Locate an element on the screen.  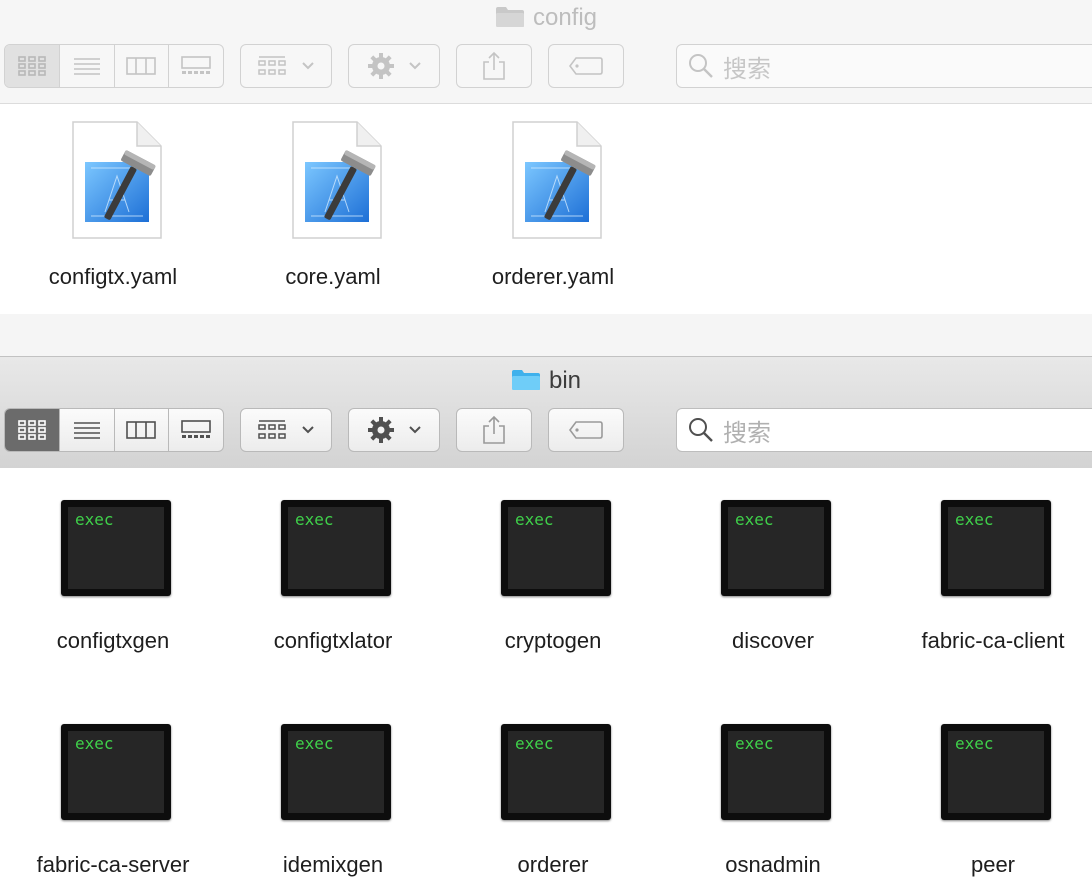
search-icon is located at coordinates (701, 66).